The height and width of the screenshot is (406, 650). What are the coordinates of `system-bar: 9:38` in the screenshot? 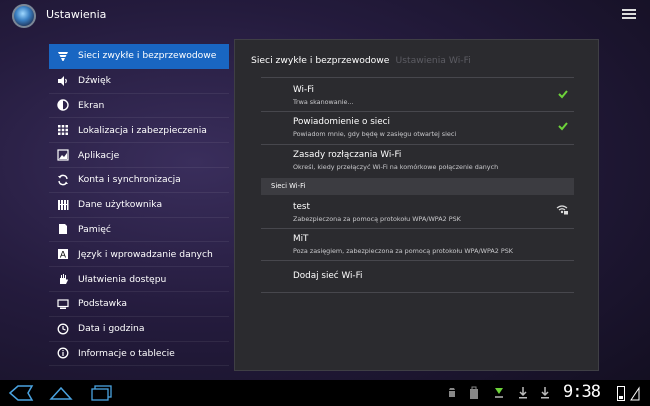 It's located at (325, 393).